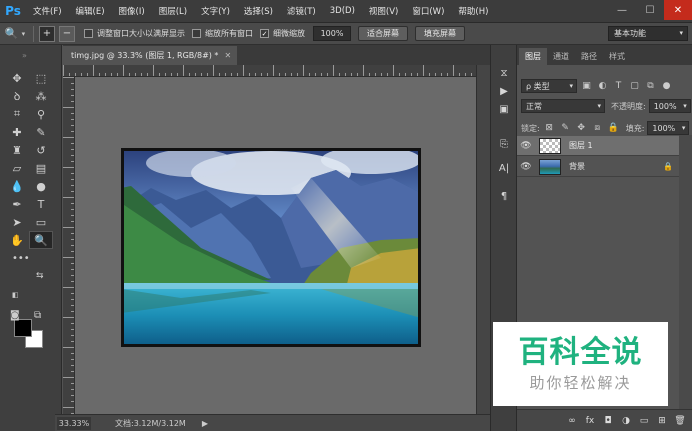  What do you see at coordinates (648, 33) in the screenshot?
I see `workspace-select: 基本功能 ▾` at bounding box center [648, 33].